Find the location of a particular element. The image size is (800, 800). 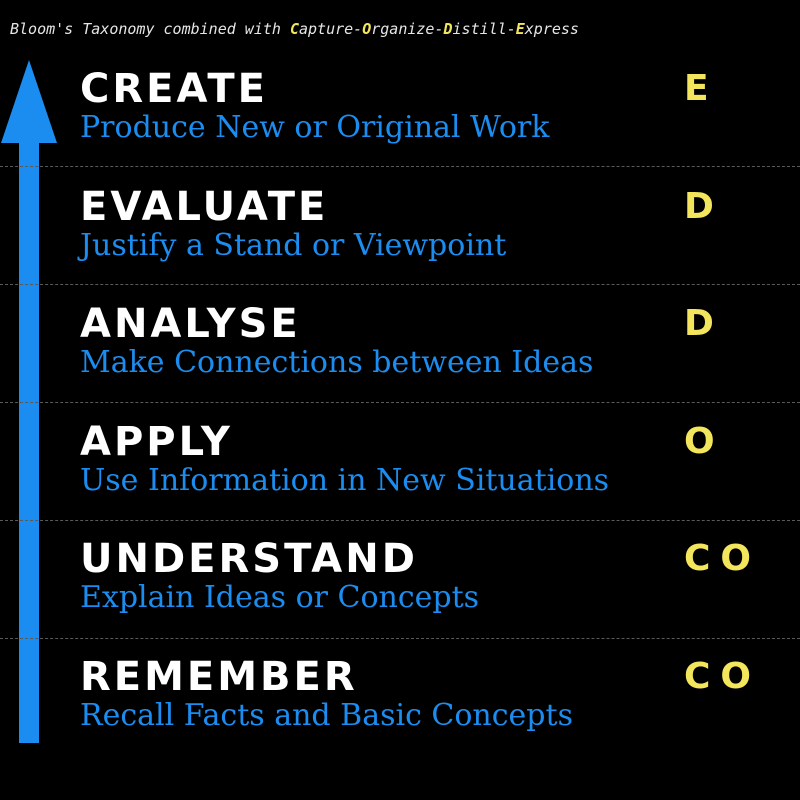

level-name: UNDERSTAND is located at coordinates (249, 559).